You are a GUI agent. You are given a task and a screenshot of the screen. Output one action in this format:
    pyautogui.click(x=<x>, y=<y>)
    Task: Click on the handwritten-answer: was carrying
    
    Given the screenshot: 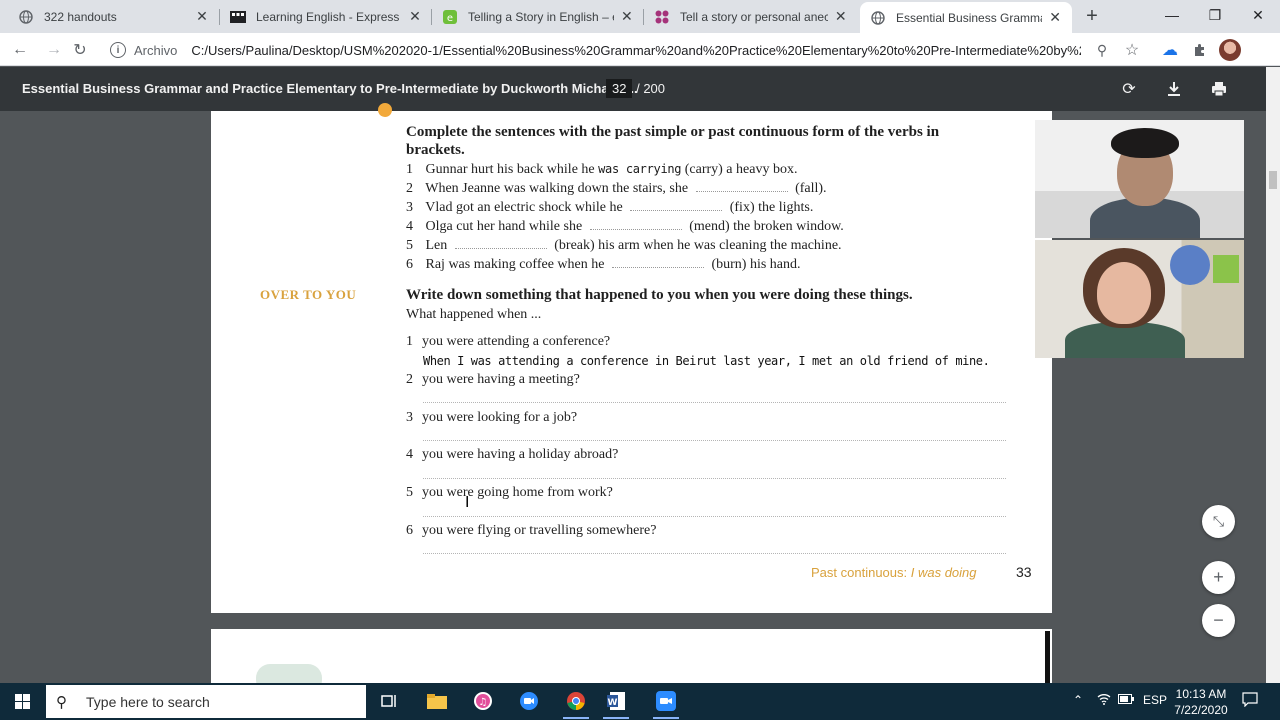 What is the action you would take?
    pyautogui.click(x=640, y=169)
    